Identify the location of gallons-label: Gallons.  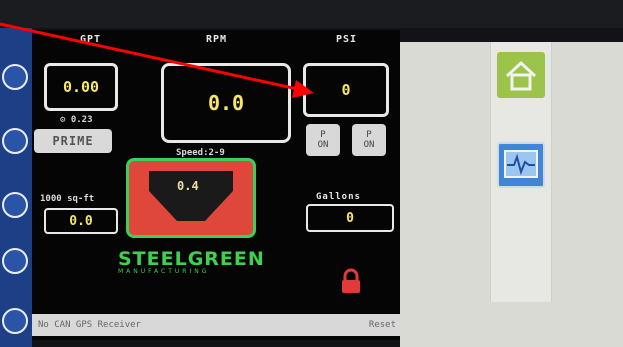
(338, 197).